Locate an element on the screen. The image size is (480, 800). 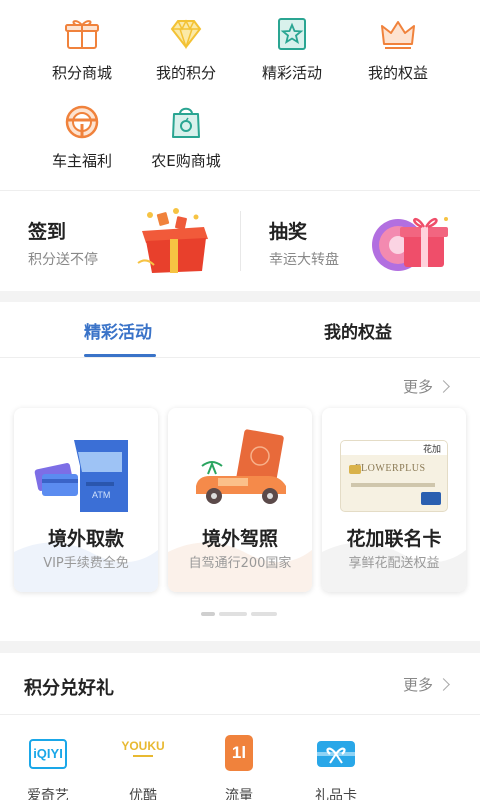
gift-card-icon is located at coordinates (336, 754).